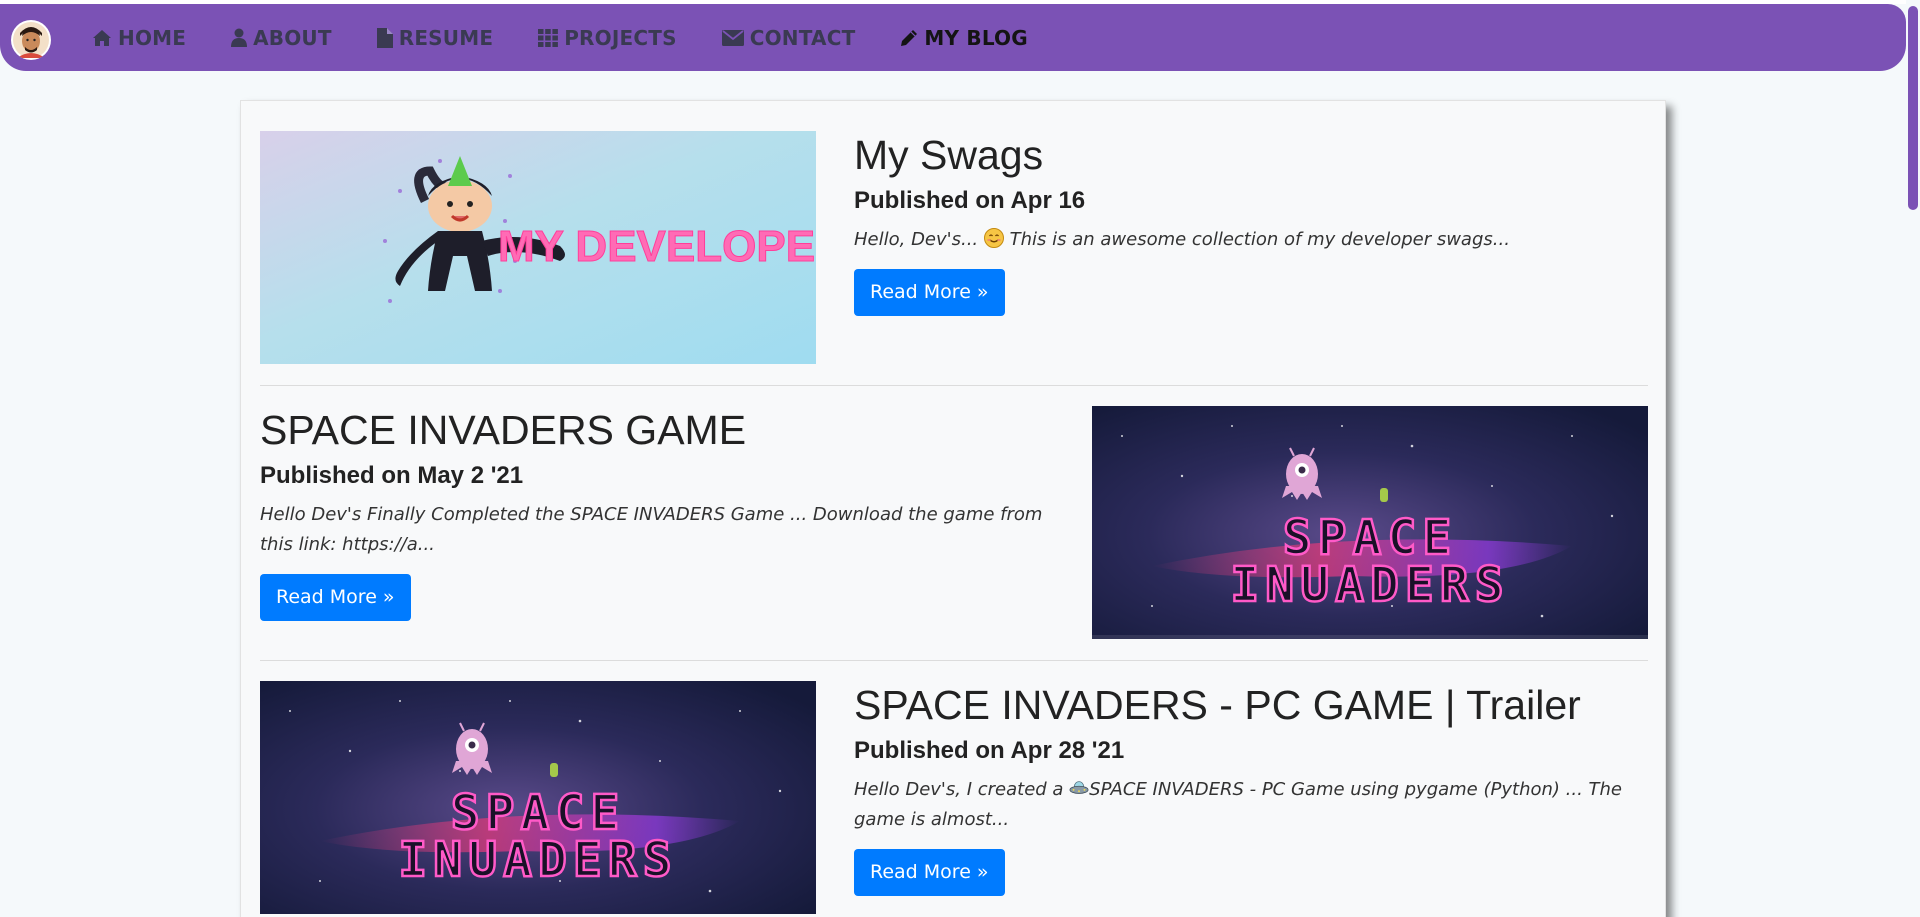 The width and height of the screenshot is (1920, 917). Describe the element at coordinates (1079, 787) in the screenshot. I see `ufo-emoji-icon` at that location.